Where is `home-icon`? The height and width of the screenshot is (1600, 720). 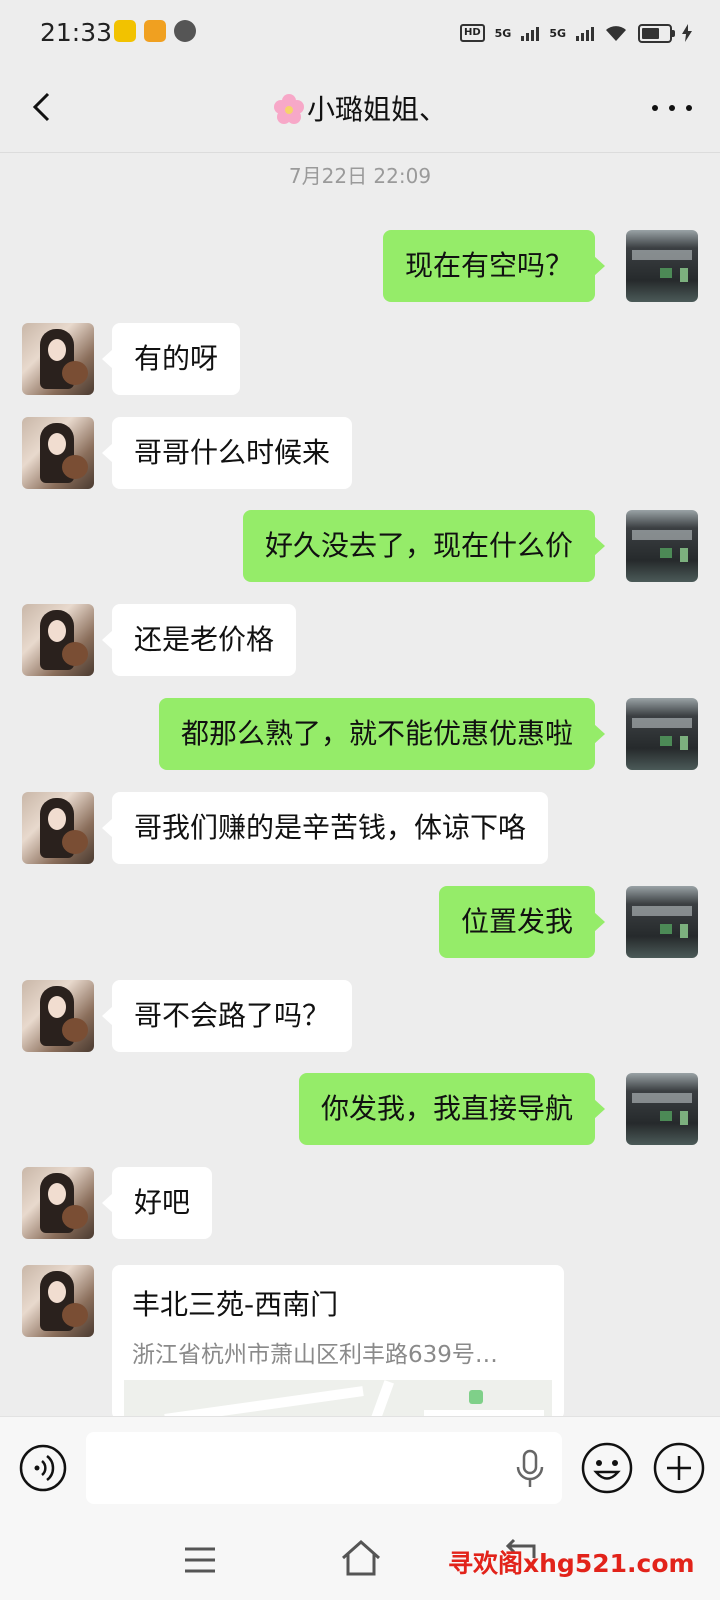
home-icon is located at coordinates (361, 1558).